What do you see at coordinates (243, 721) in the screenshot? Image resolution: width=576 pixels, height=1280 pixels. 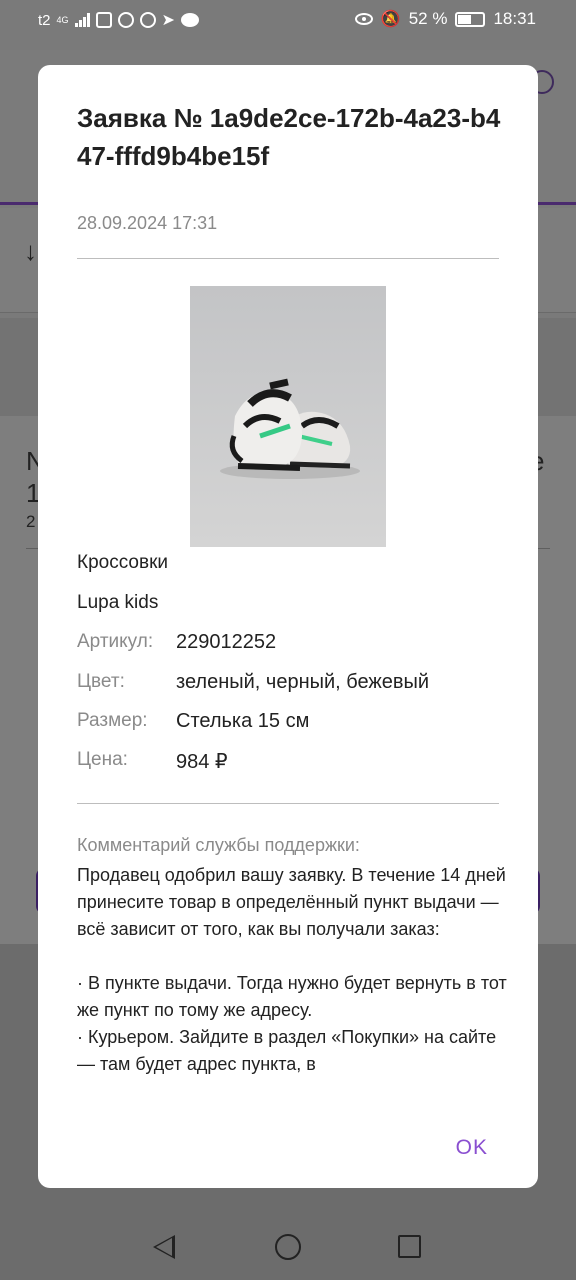 I see `spec-value: Стелька 15 см` at bounding box center [243, 721].